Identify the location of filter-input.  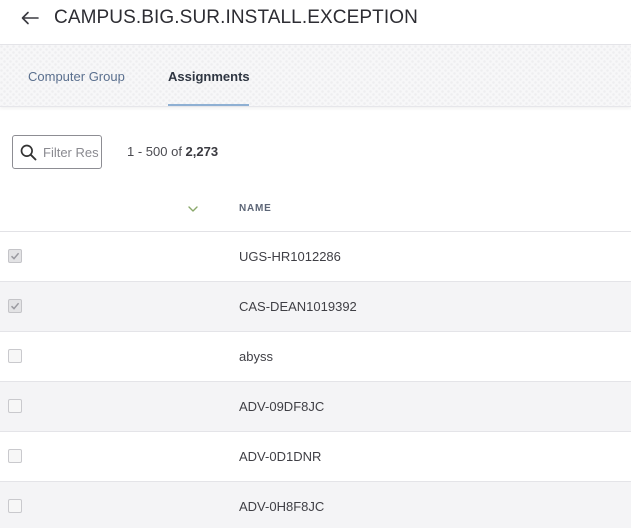
(71, 152).